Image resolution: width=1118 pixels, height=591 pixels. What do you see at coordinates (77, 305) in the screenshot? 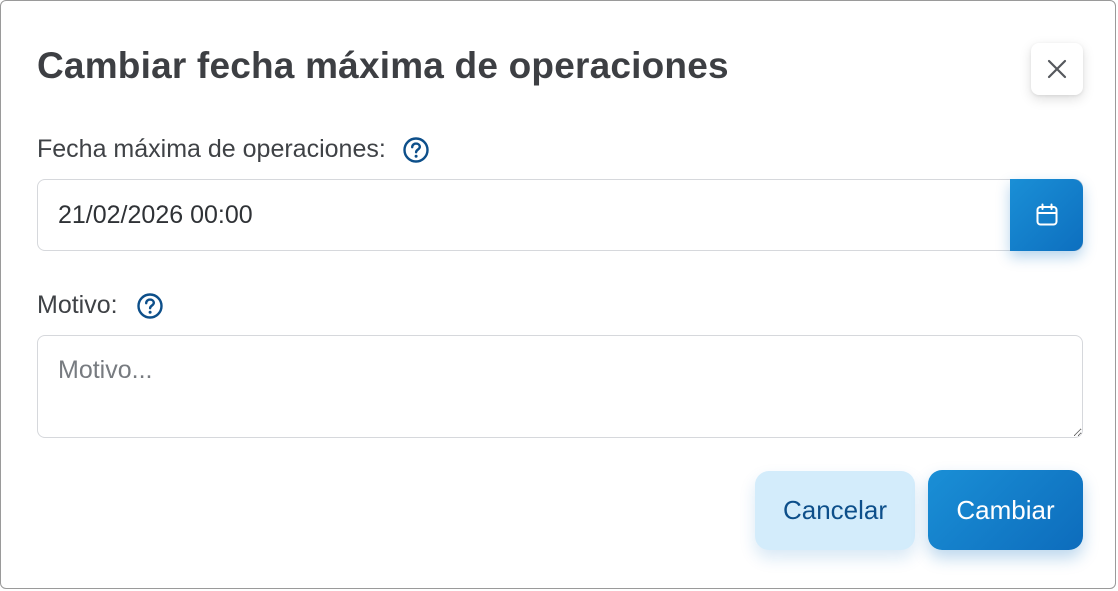
I see `reason-field-label: Motivo:` at bounding box center [77, 305].